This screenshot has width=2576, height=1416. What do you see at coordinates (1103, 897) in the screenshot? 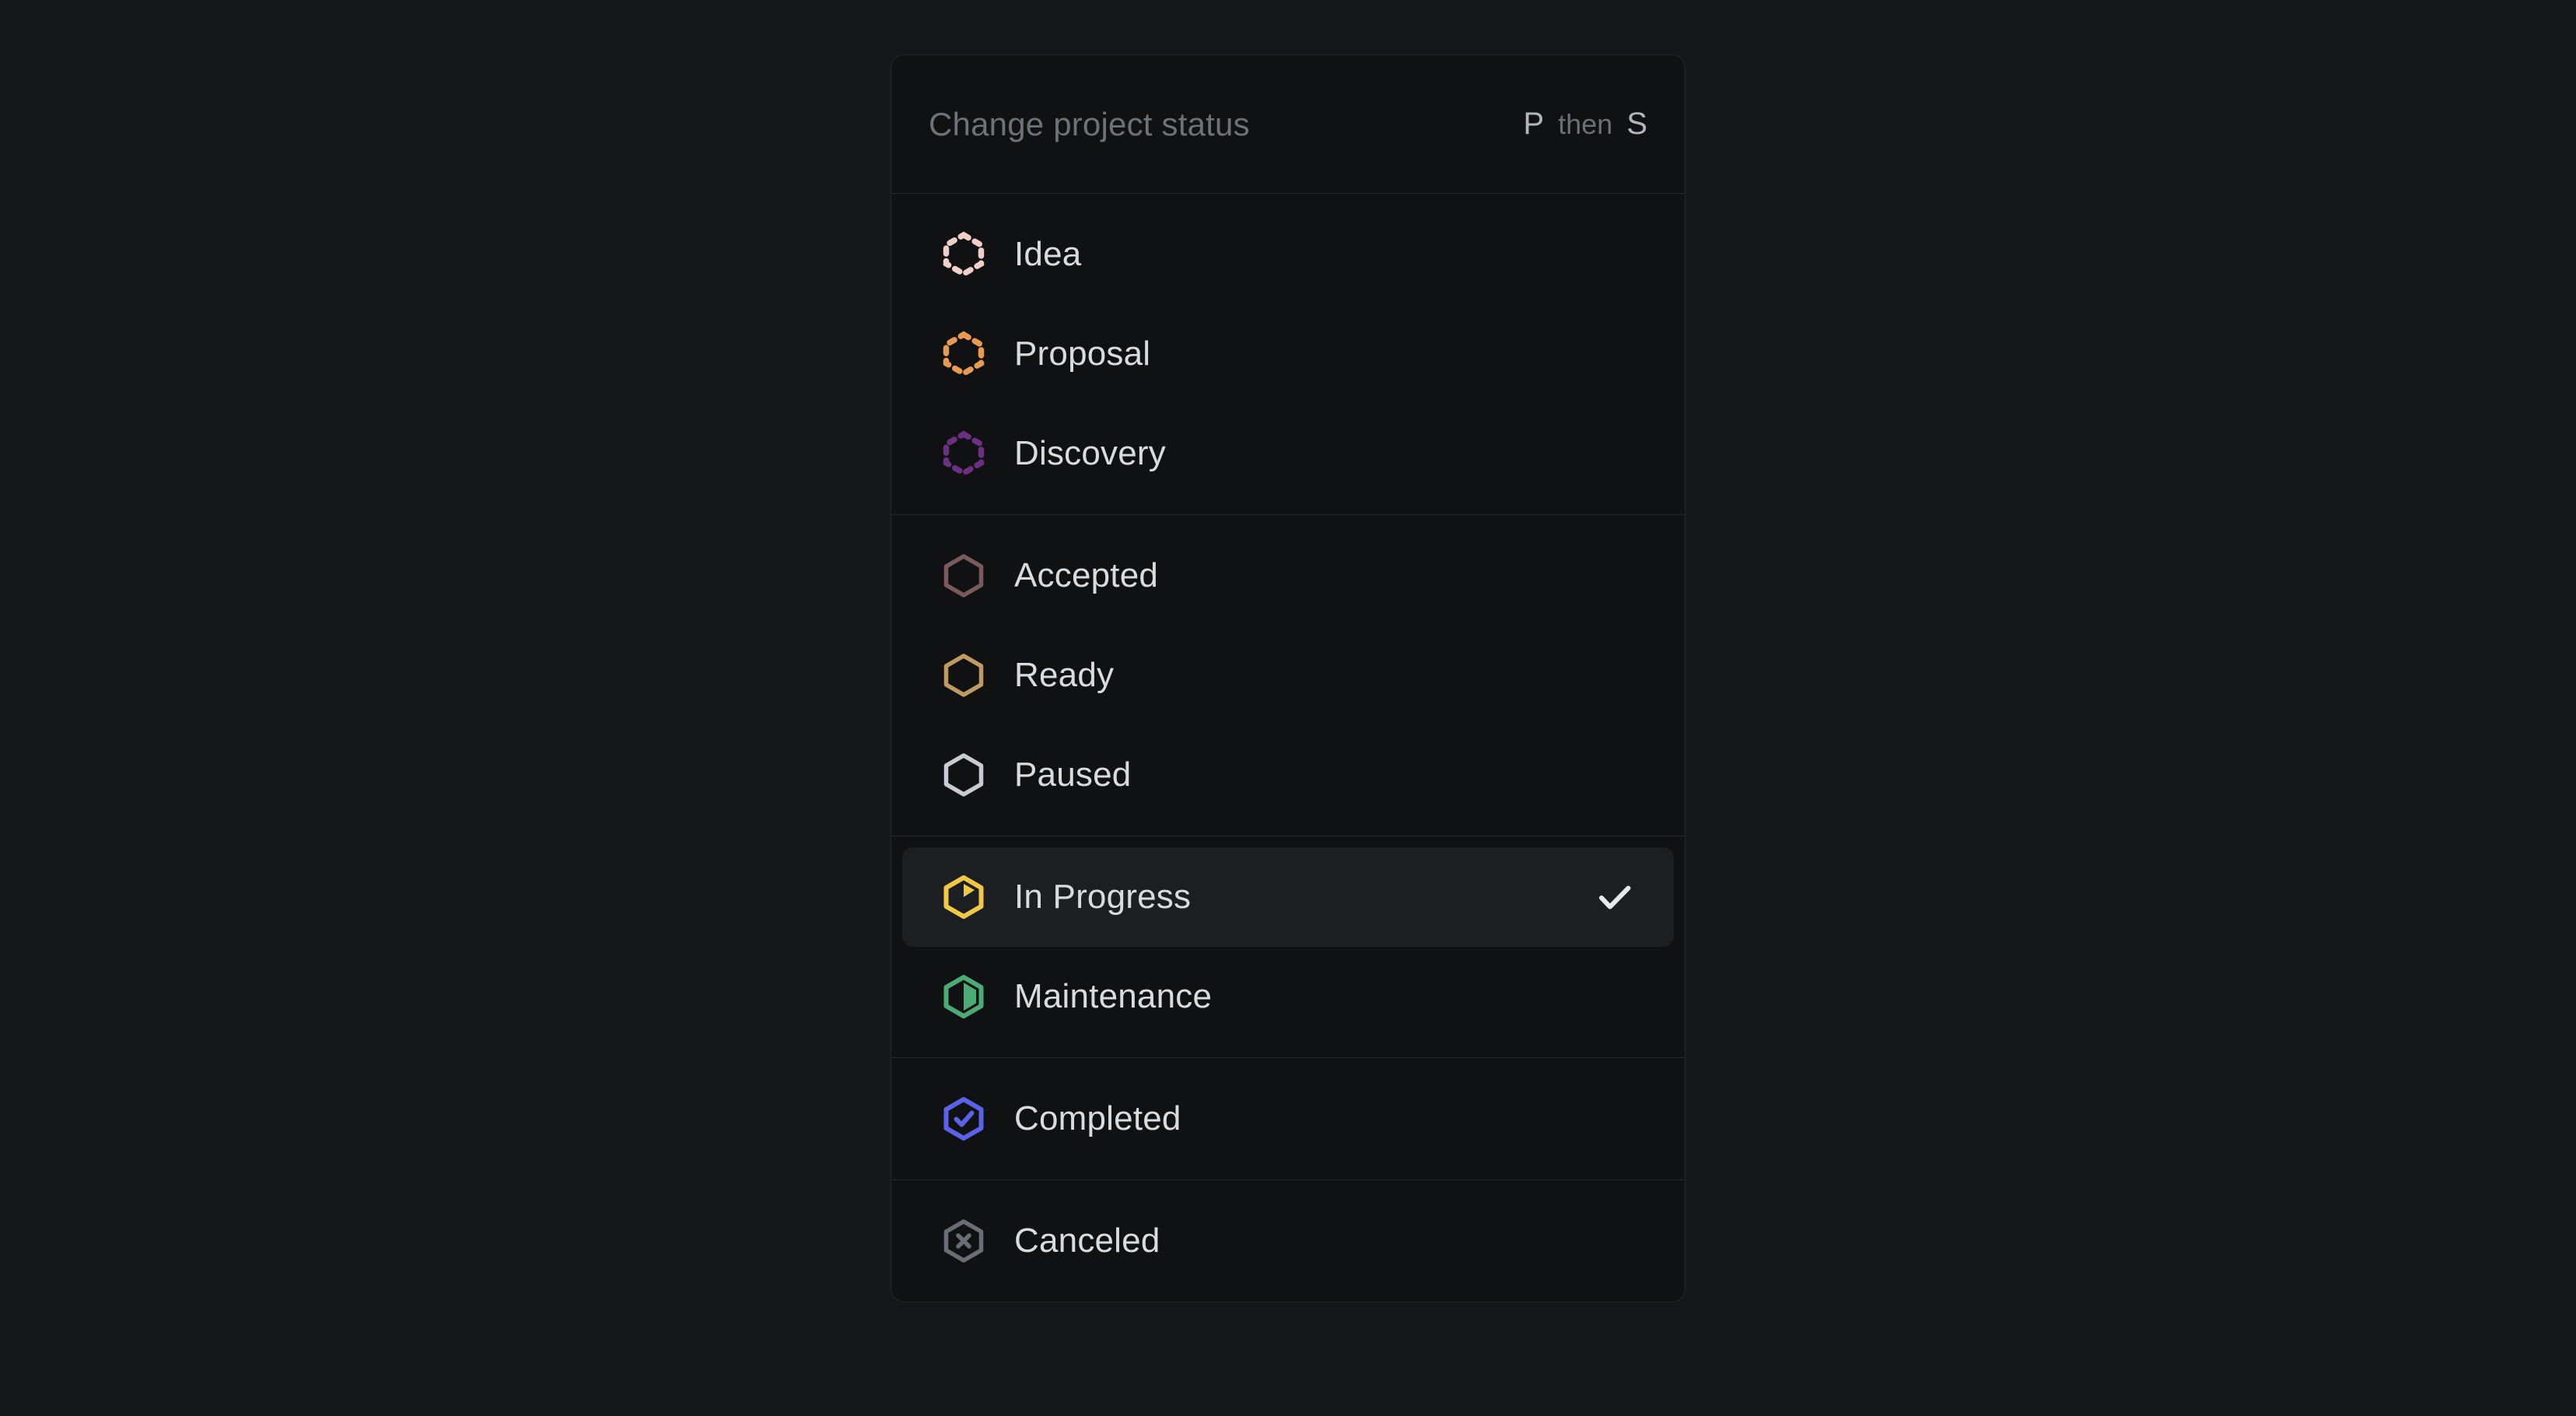
I see `status-option-label: In Progress` at bounding box center [1103, 897].